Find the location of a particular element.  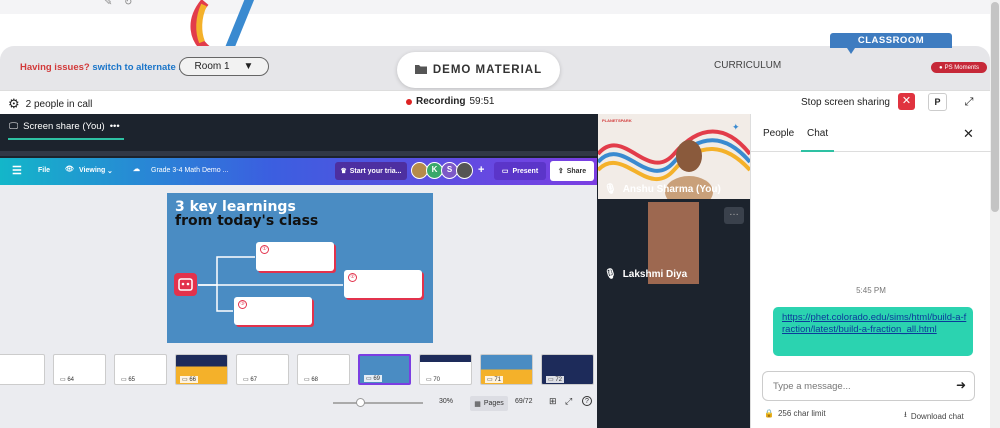

file-menu: File is located at coordinates (44, 170).